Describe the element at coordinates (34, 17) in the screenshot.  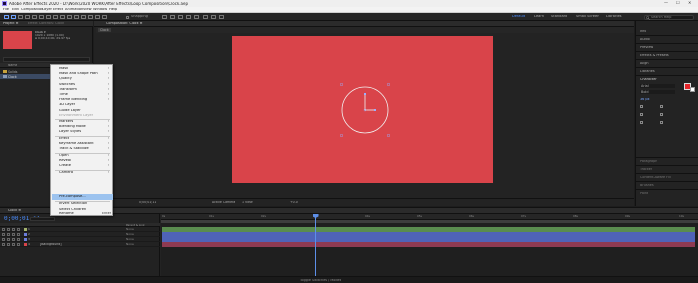
I see `rotate-tool-icon` at that location.